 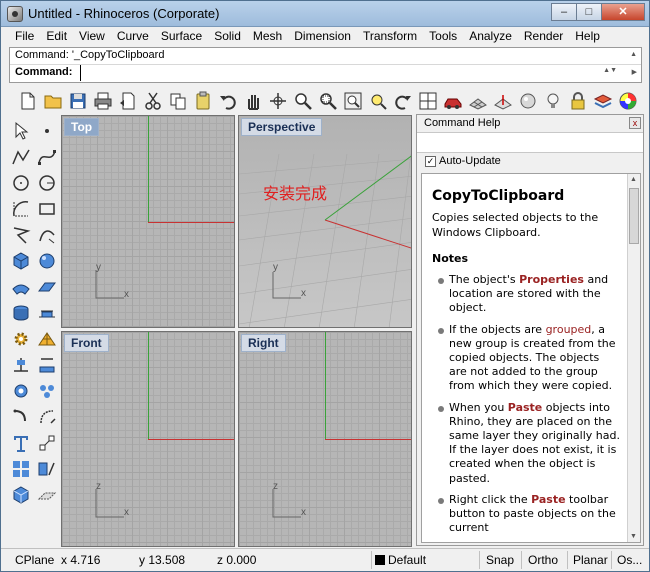 I want to click on history-scroll-up-icon: ▲, so click(x=633, y=54).